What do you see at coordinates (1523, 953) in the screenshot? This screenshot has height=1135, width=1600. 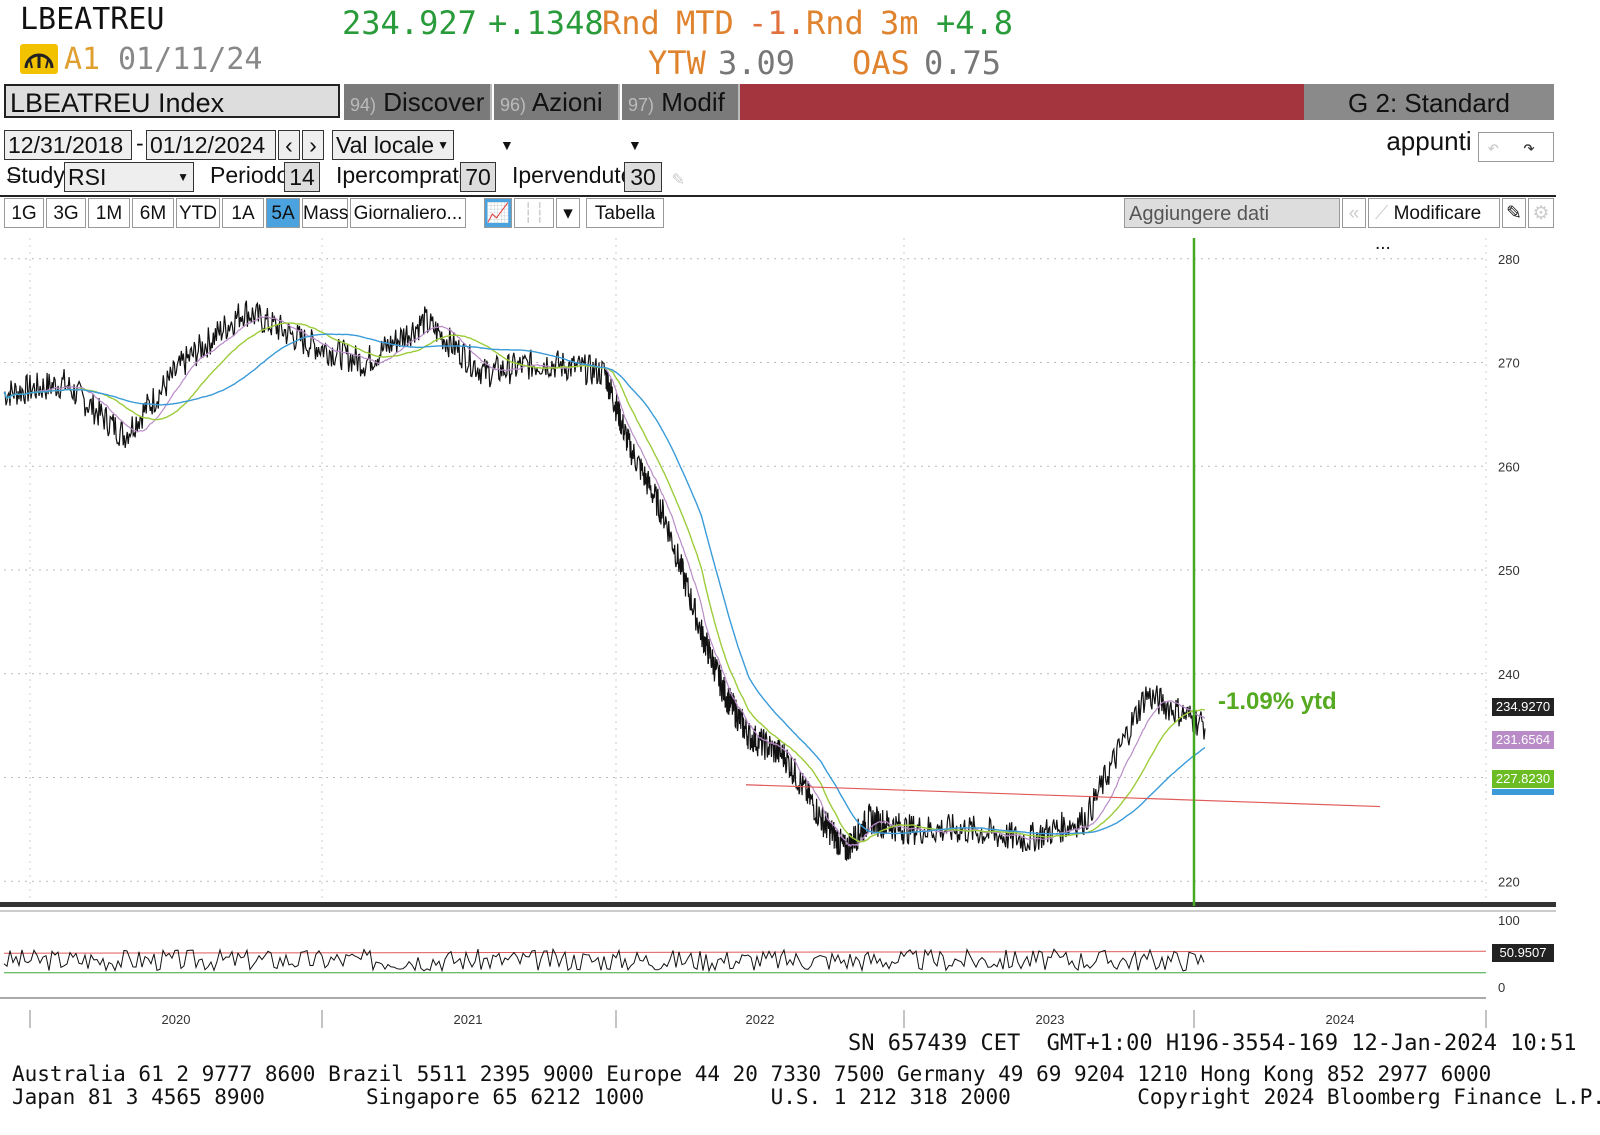 I see `rsi-label: 50.9507` at bounding box center [1523, 953].